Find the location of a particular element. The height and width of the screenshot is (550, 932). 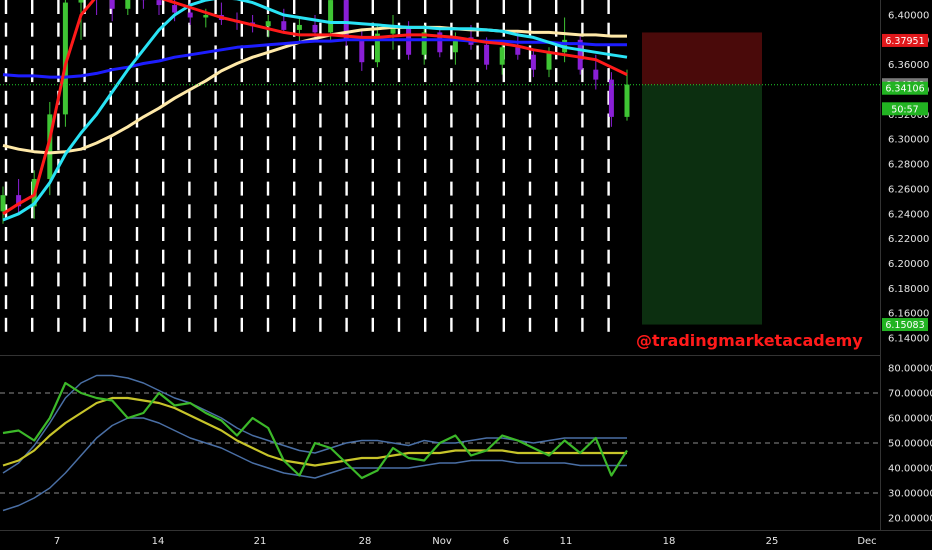

price-tick-label: 6.28000 is located at coordinates (908, 165).